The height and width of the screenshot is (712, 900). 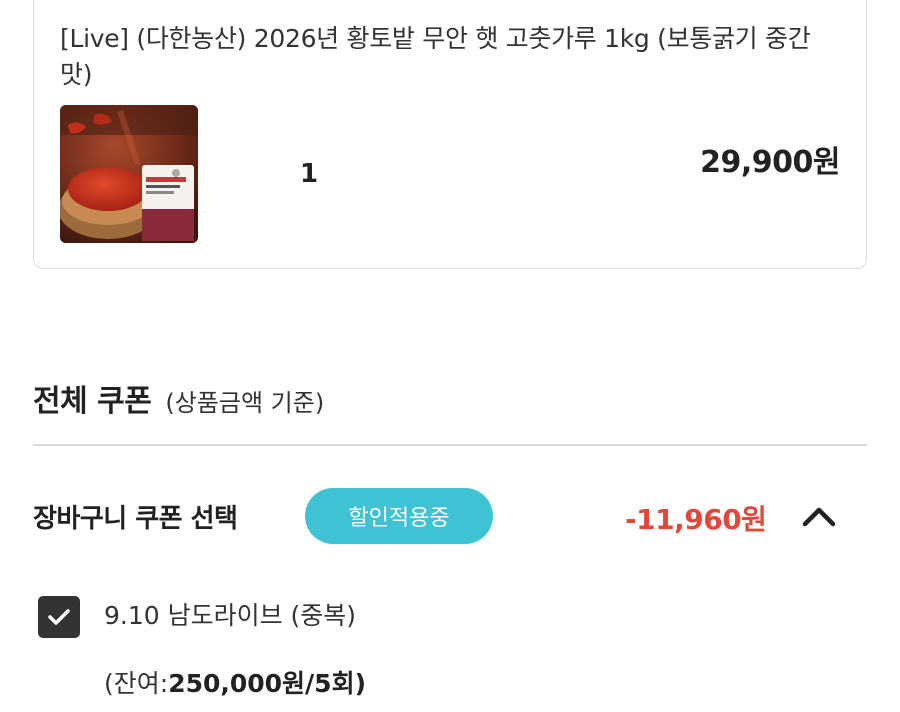 What do you see at coordinates (309, 174) in the screenshot?
I see `product-quantity: 1` at bounding box center [309, 174].